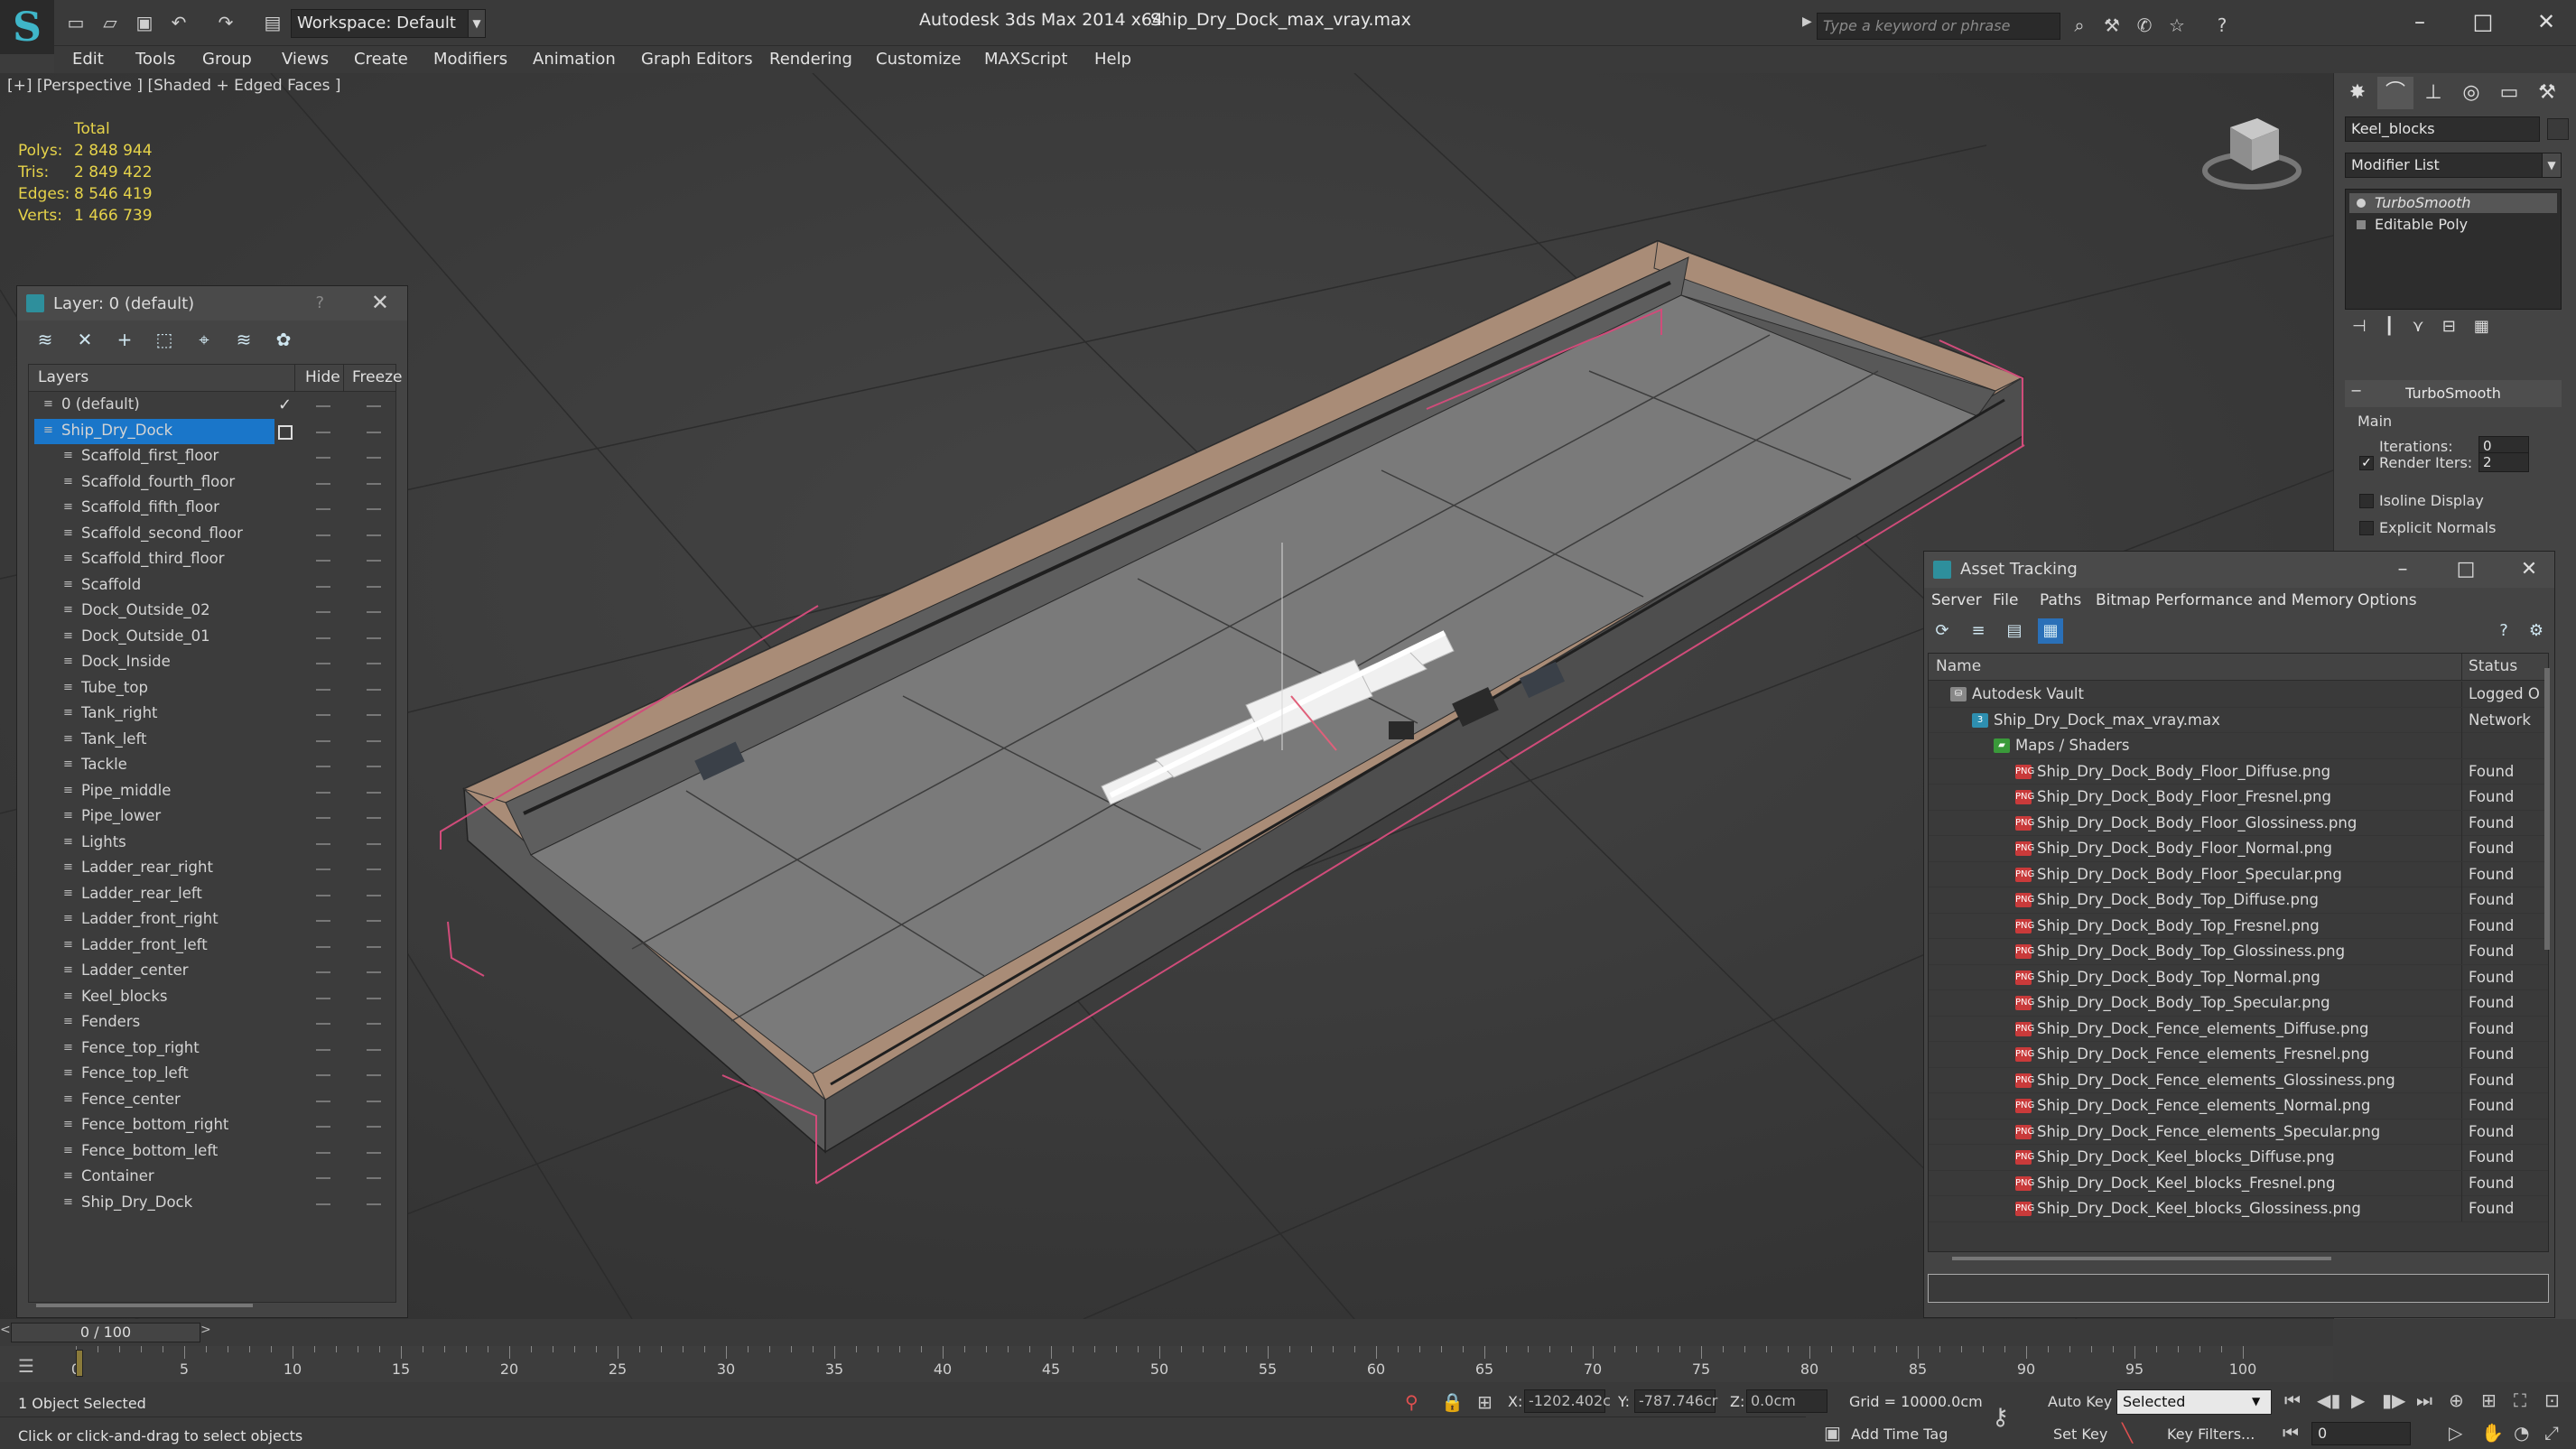 The height and width of the screenshot is (1449, 2576). Describe the element at coordinates (212, 817) in the screenshot. I see `layer-row: ≡ Pipe_lower` at that location.